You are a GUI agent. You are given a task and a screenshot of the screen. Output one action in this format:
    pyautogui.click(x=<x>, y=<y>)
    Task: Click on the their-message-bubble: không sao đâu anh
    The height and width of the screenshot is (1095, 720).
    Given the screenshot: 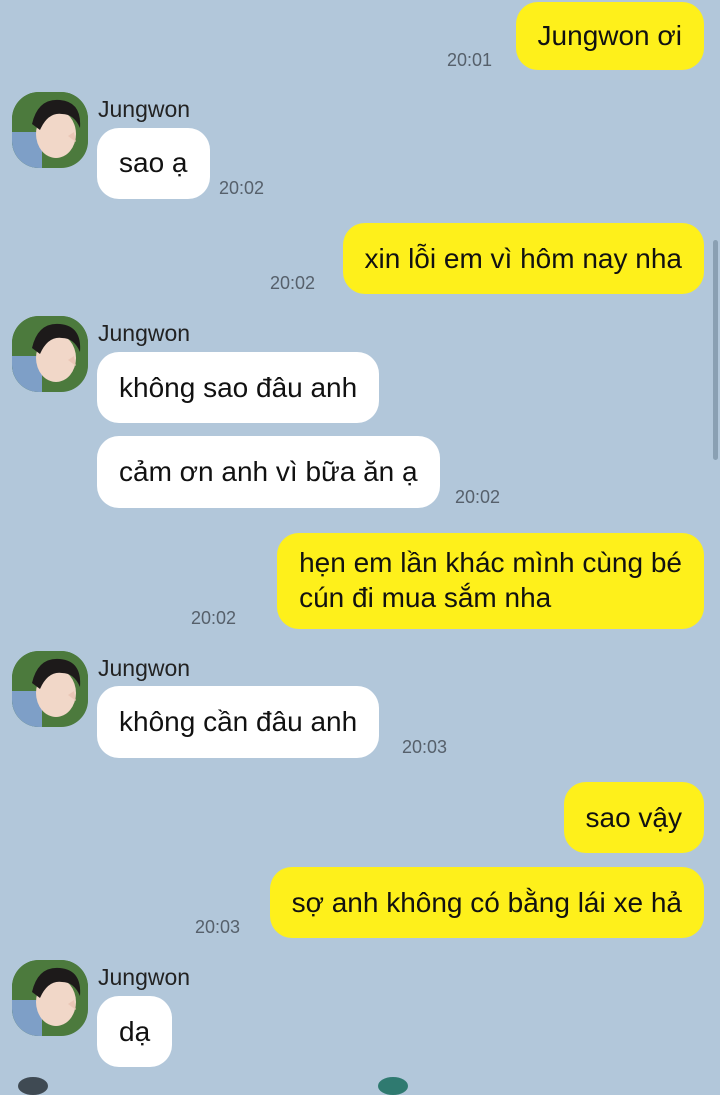 What is the action you would take?
    pyautogui.click(x=238, y=387)
    